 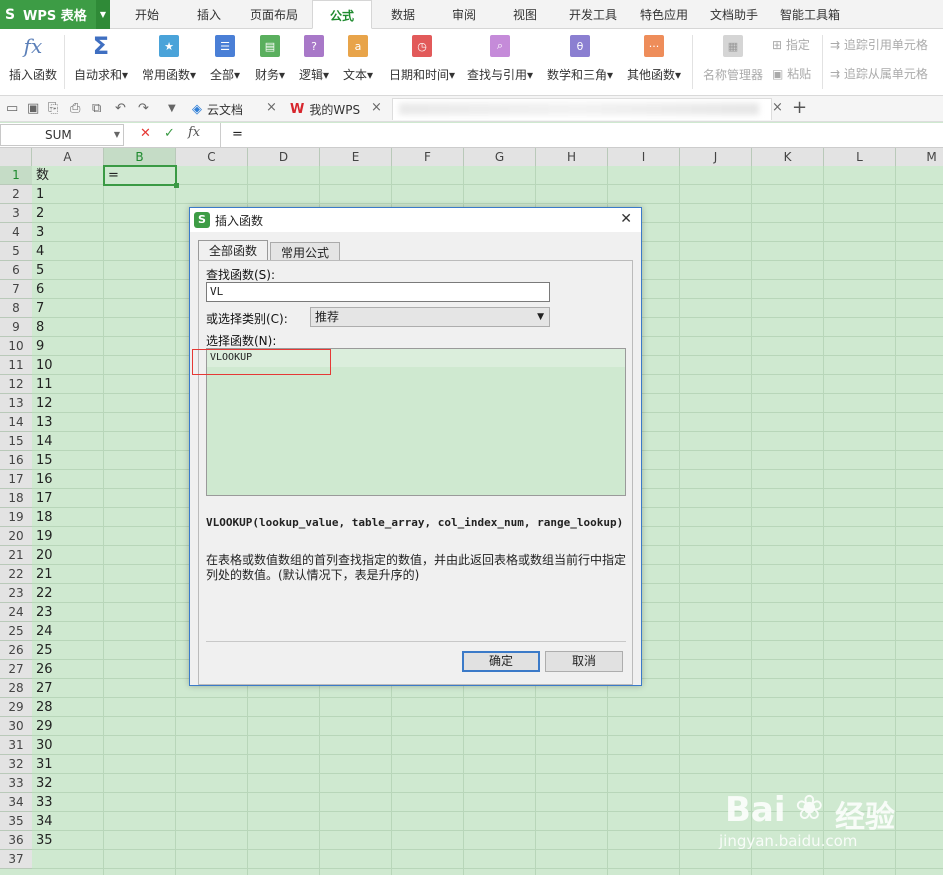 What do you see at coordinates (43, 593) in the screenshot?
I see `cell-a: 22` at bounding box center [43, 593].